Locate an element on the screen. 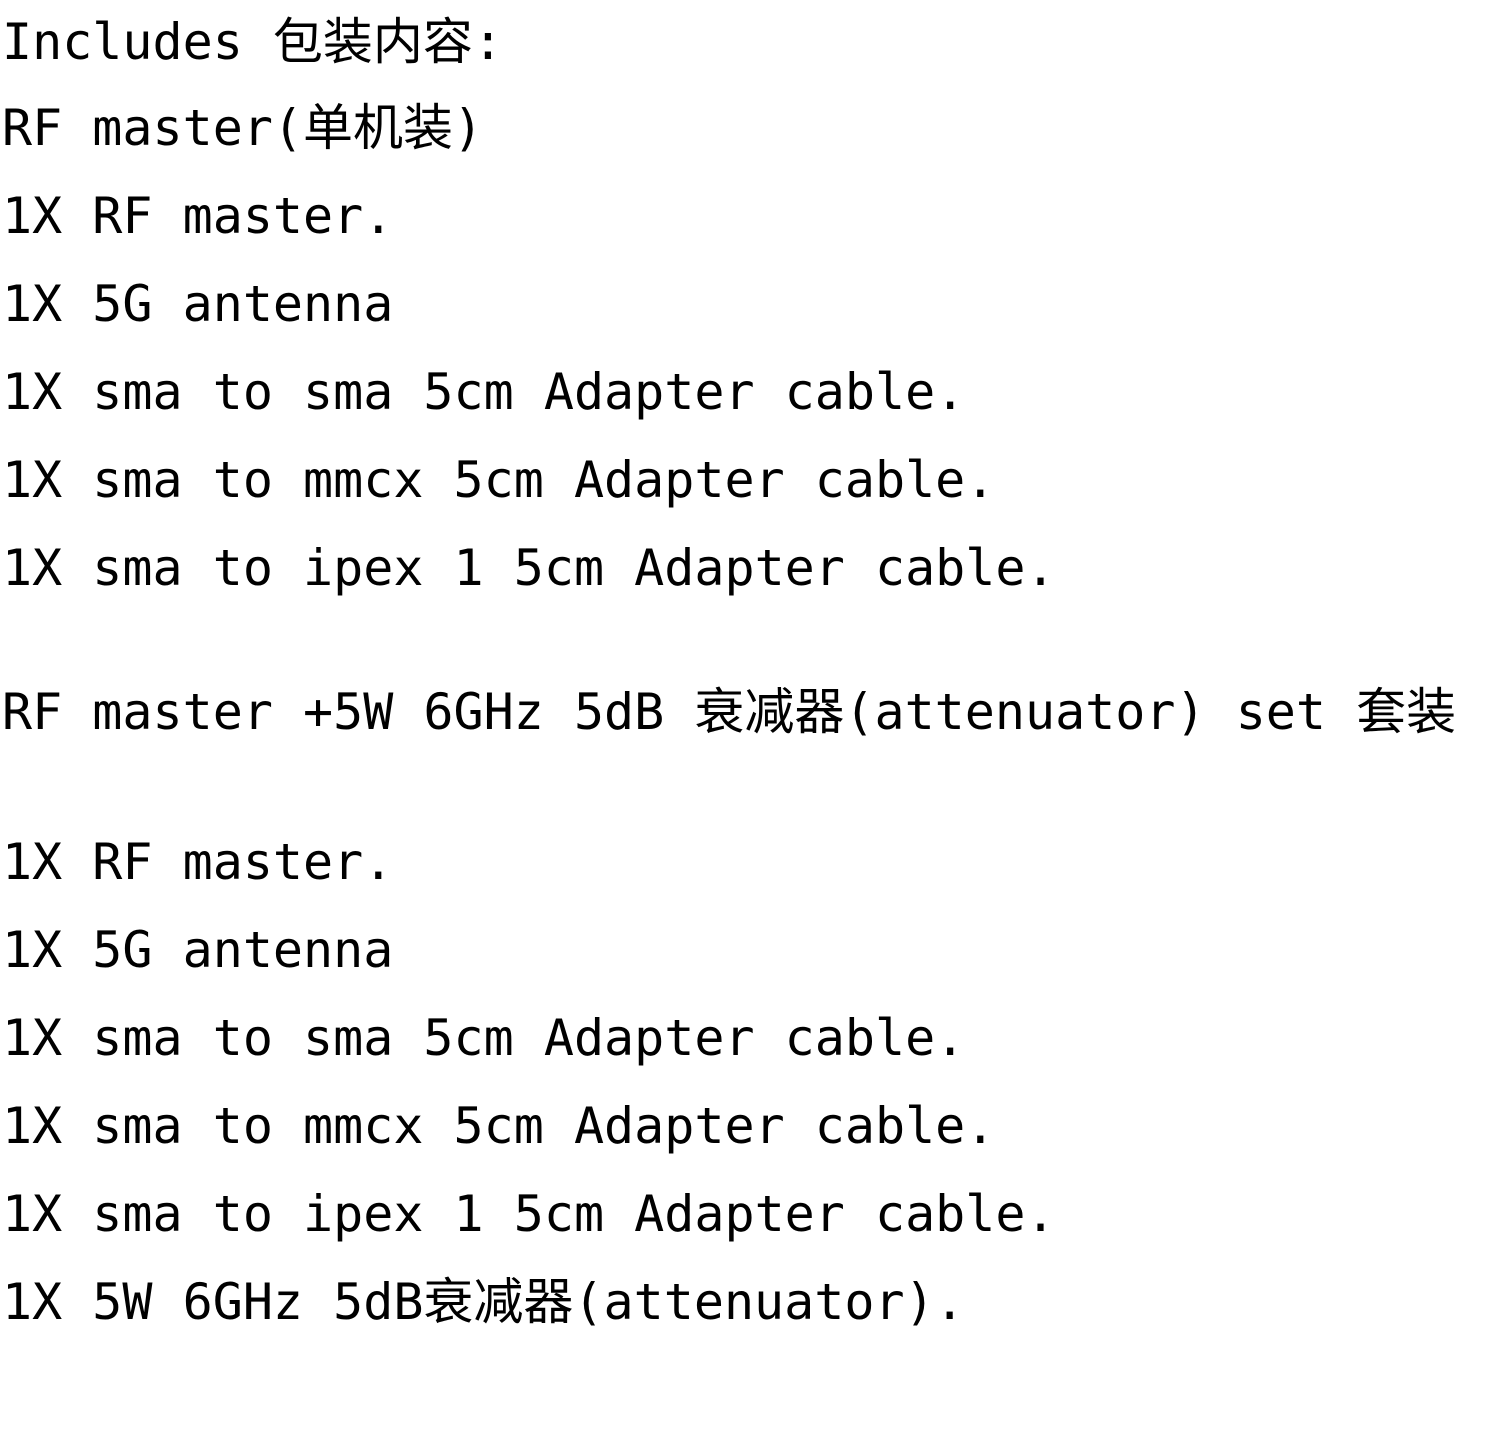  heading-gap is located at coordinates (751, 787).